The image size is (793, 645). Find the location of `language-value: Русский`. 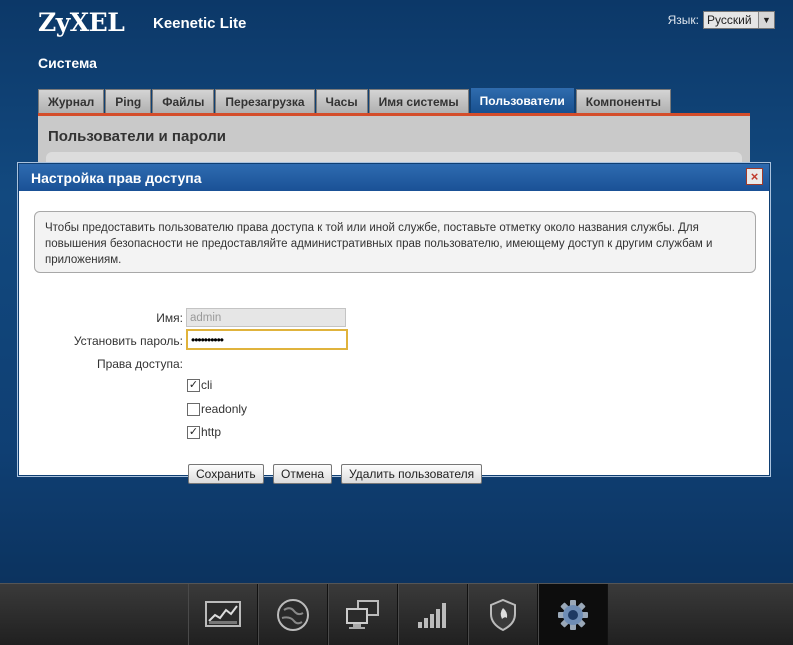

language-value: Русский is located at coordinates (729, 20).